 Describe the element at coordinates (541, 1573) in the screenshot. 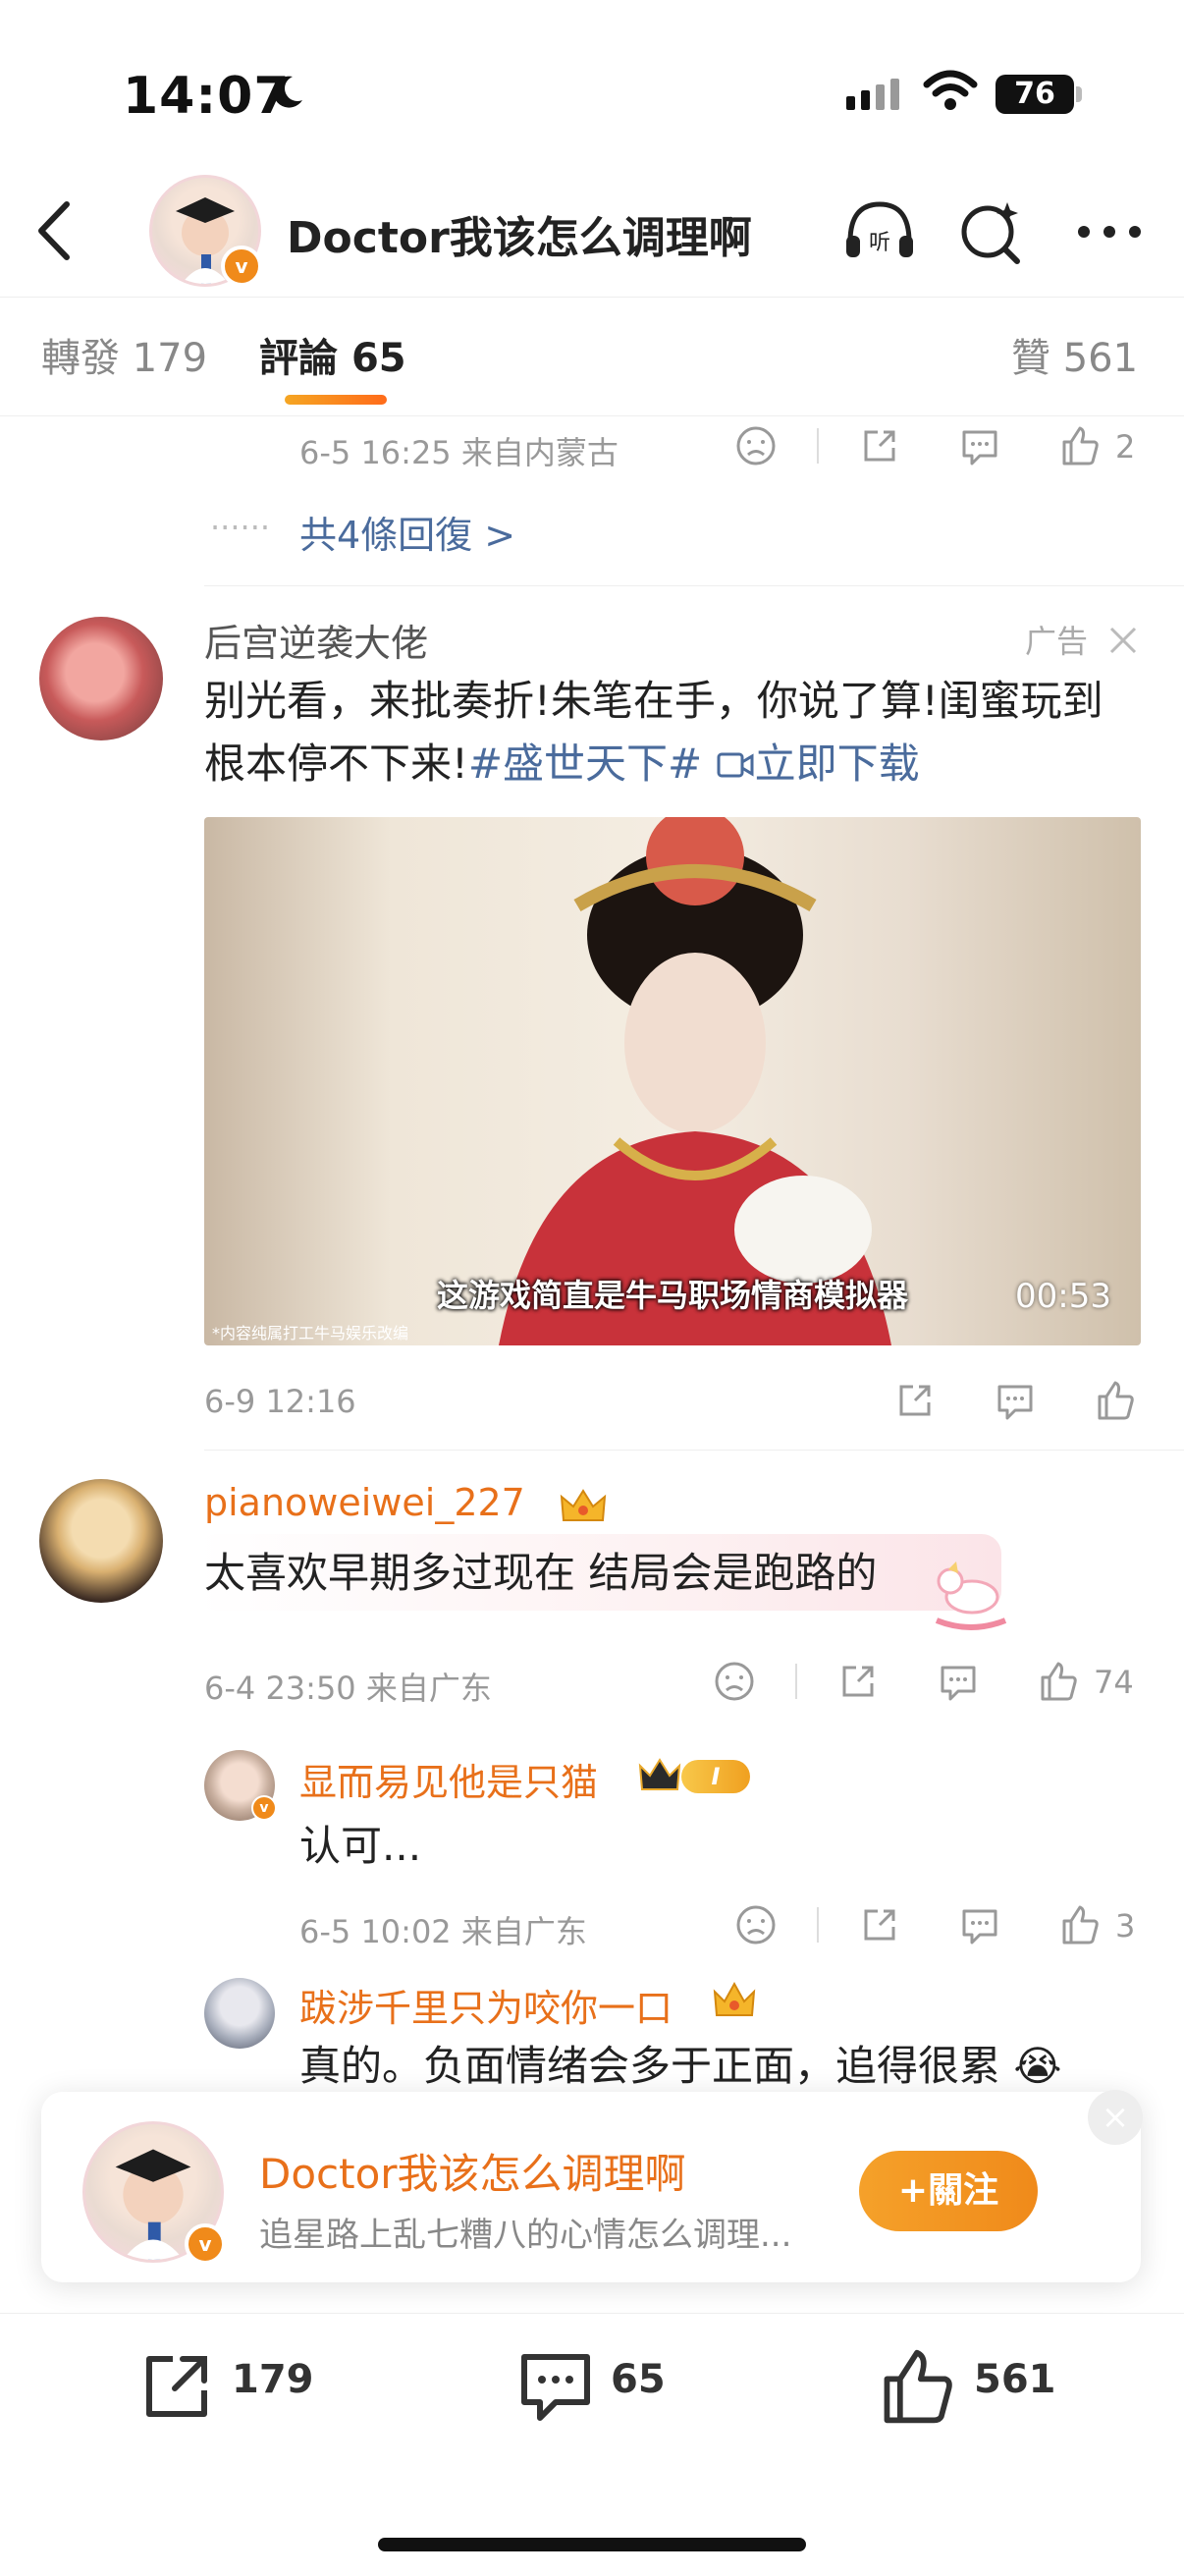

I see `comment-text: 太喜欢早期多过现在 结局会是跑路的` at that location.